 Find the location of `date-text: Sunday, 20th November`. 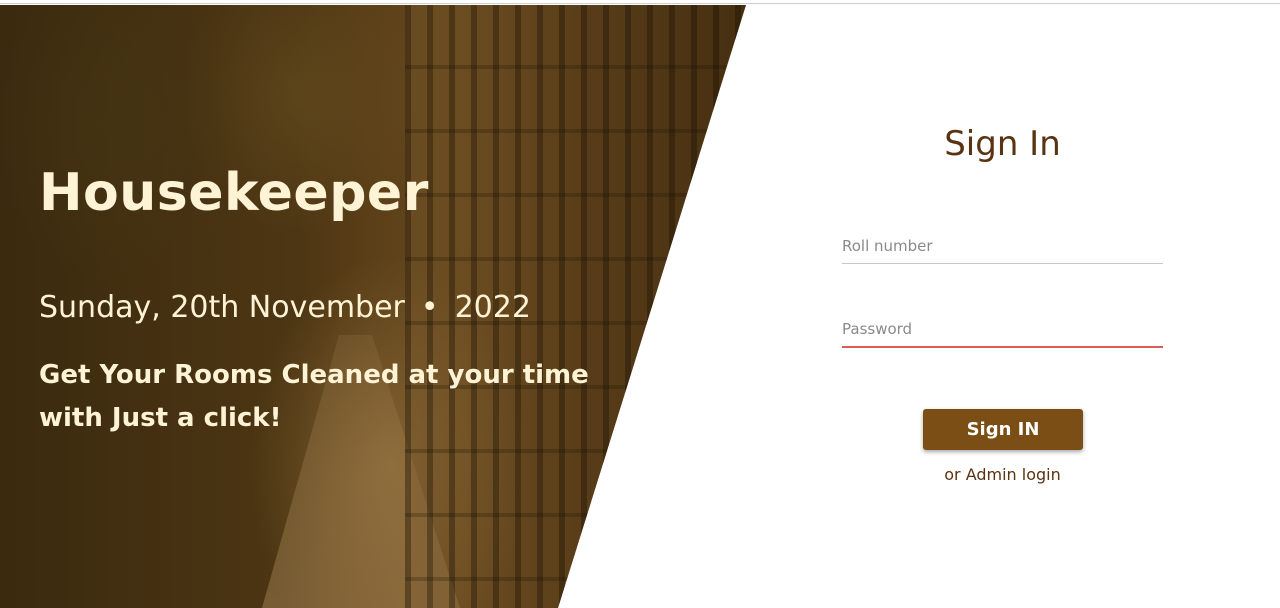

date-text: Sunday, 20th November is located at coordinates (222, 307).